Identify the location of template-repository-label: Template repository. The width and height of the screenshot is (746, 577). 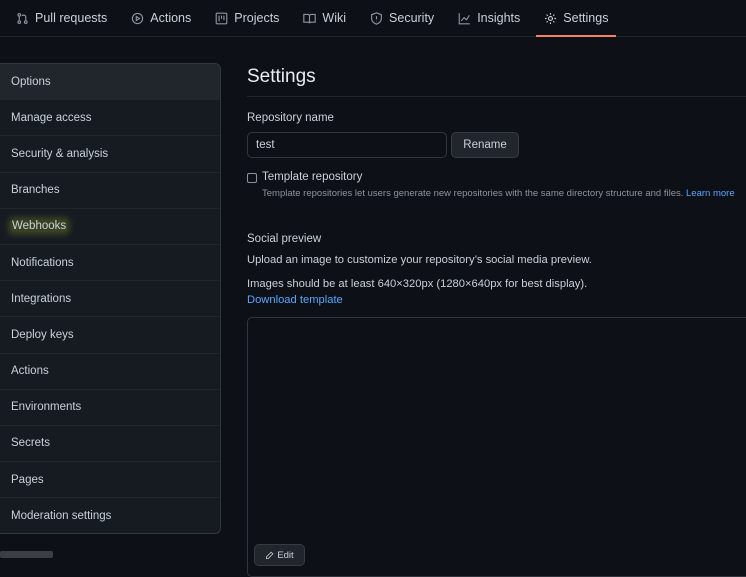
(312, 177).